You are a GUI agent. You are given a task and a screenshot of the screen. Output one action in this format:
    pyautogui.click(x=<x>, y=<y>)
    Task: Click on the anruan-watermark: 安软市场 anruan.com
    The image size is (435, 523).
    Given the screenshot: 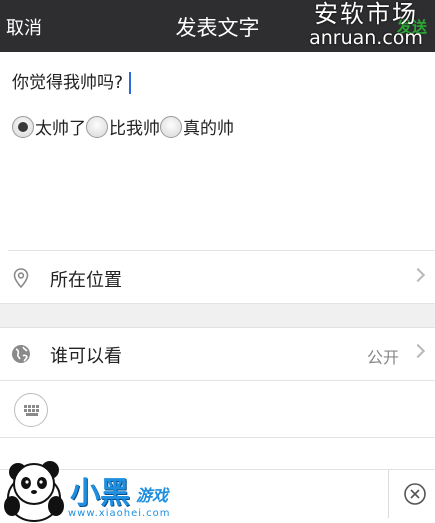 What is the action you would take?
    pyautogui.click(x=366, y=24)
    